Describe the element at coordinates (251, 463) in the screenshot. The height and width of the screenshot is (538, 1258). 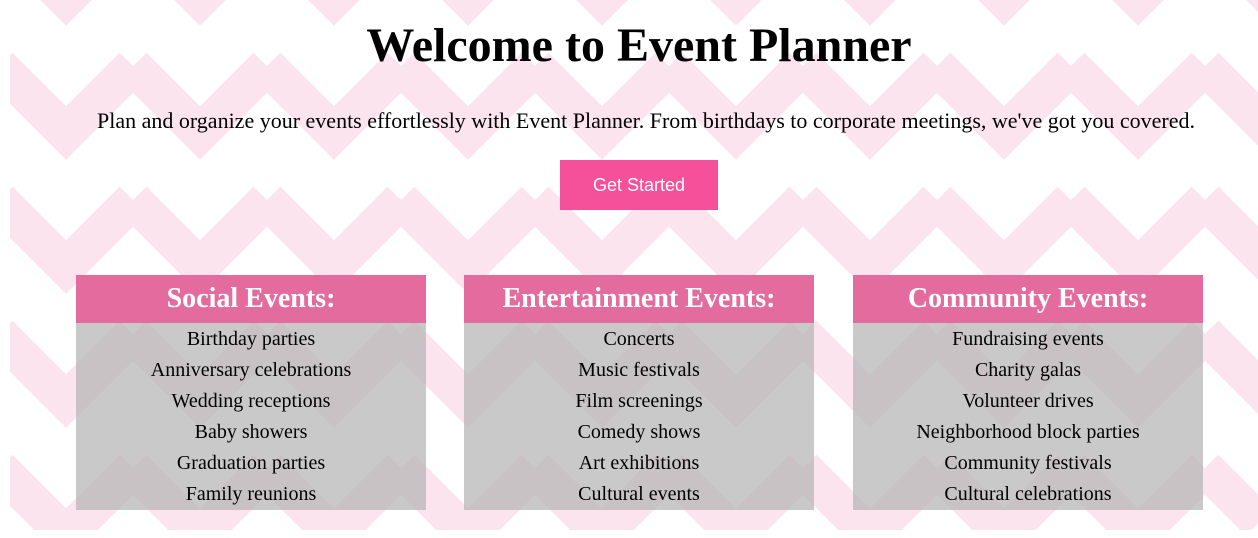
I see `list-item: Graduation parties` at that location.